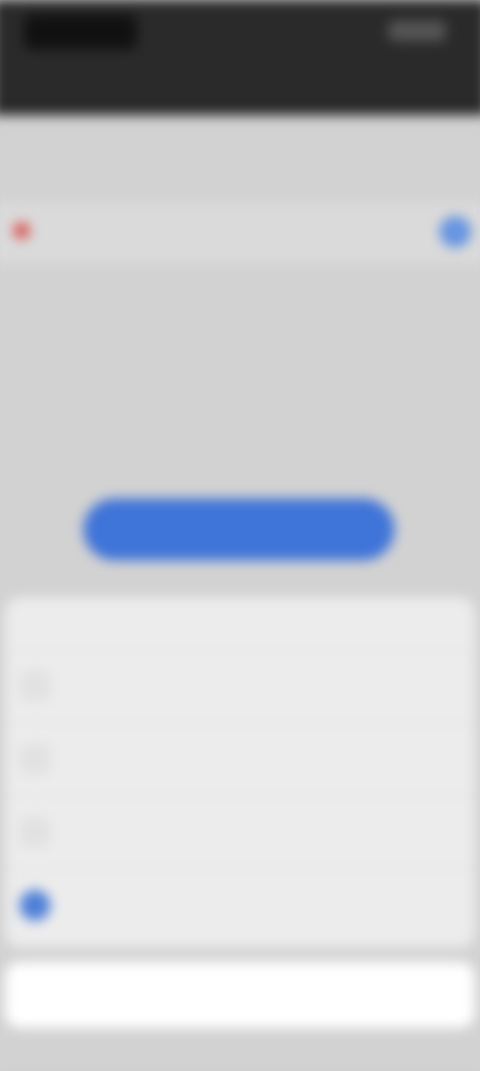 The image size is (480, 1071). What do you see at coordinates (240, 623) in the screenshot?
I see `action-sheet-title` at bounding box center [240, 623].